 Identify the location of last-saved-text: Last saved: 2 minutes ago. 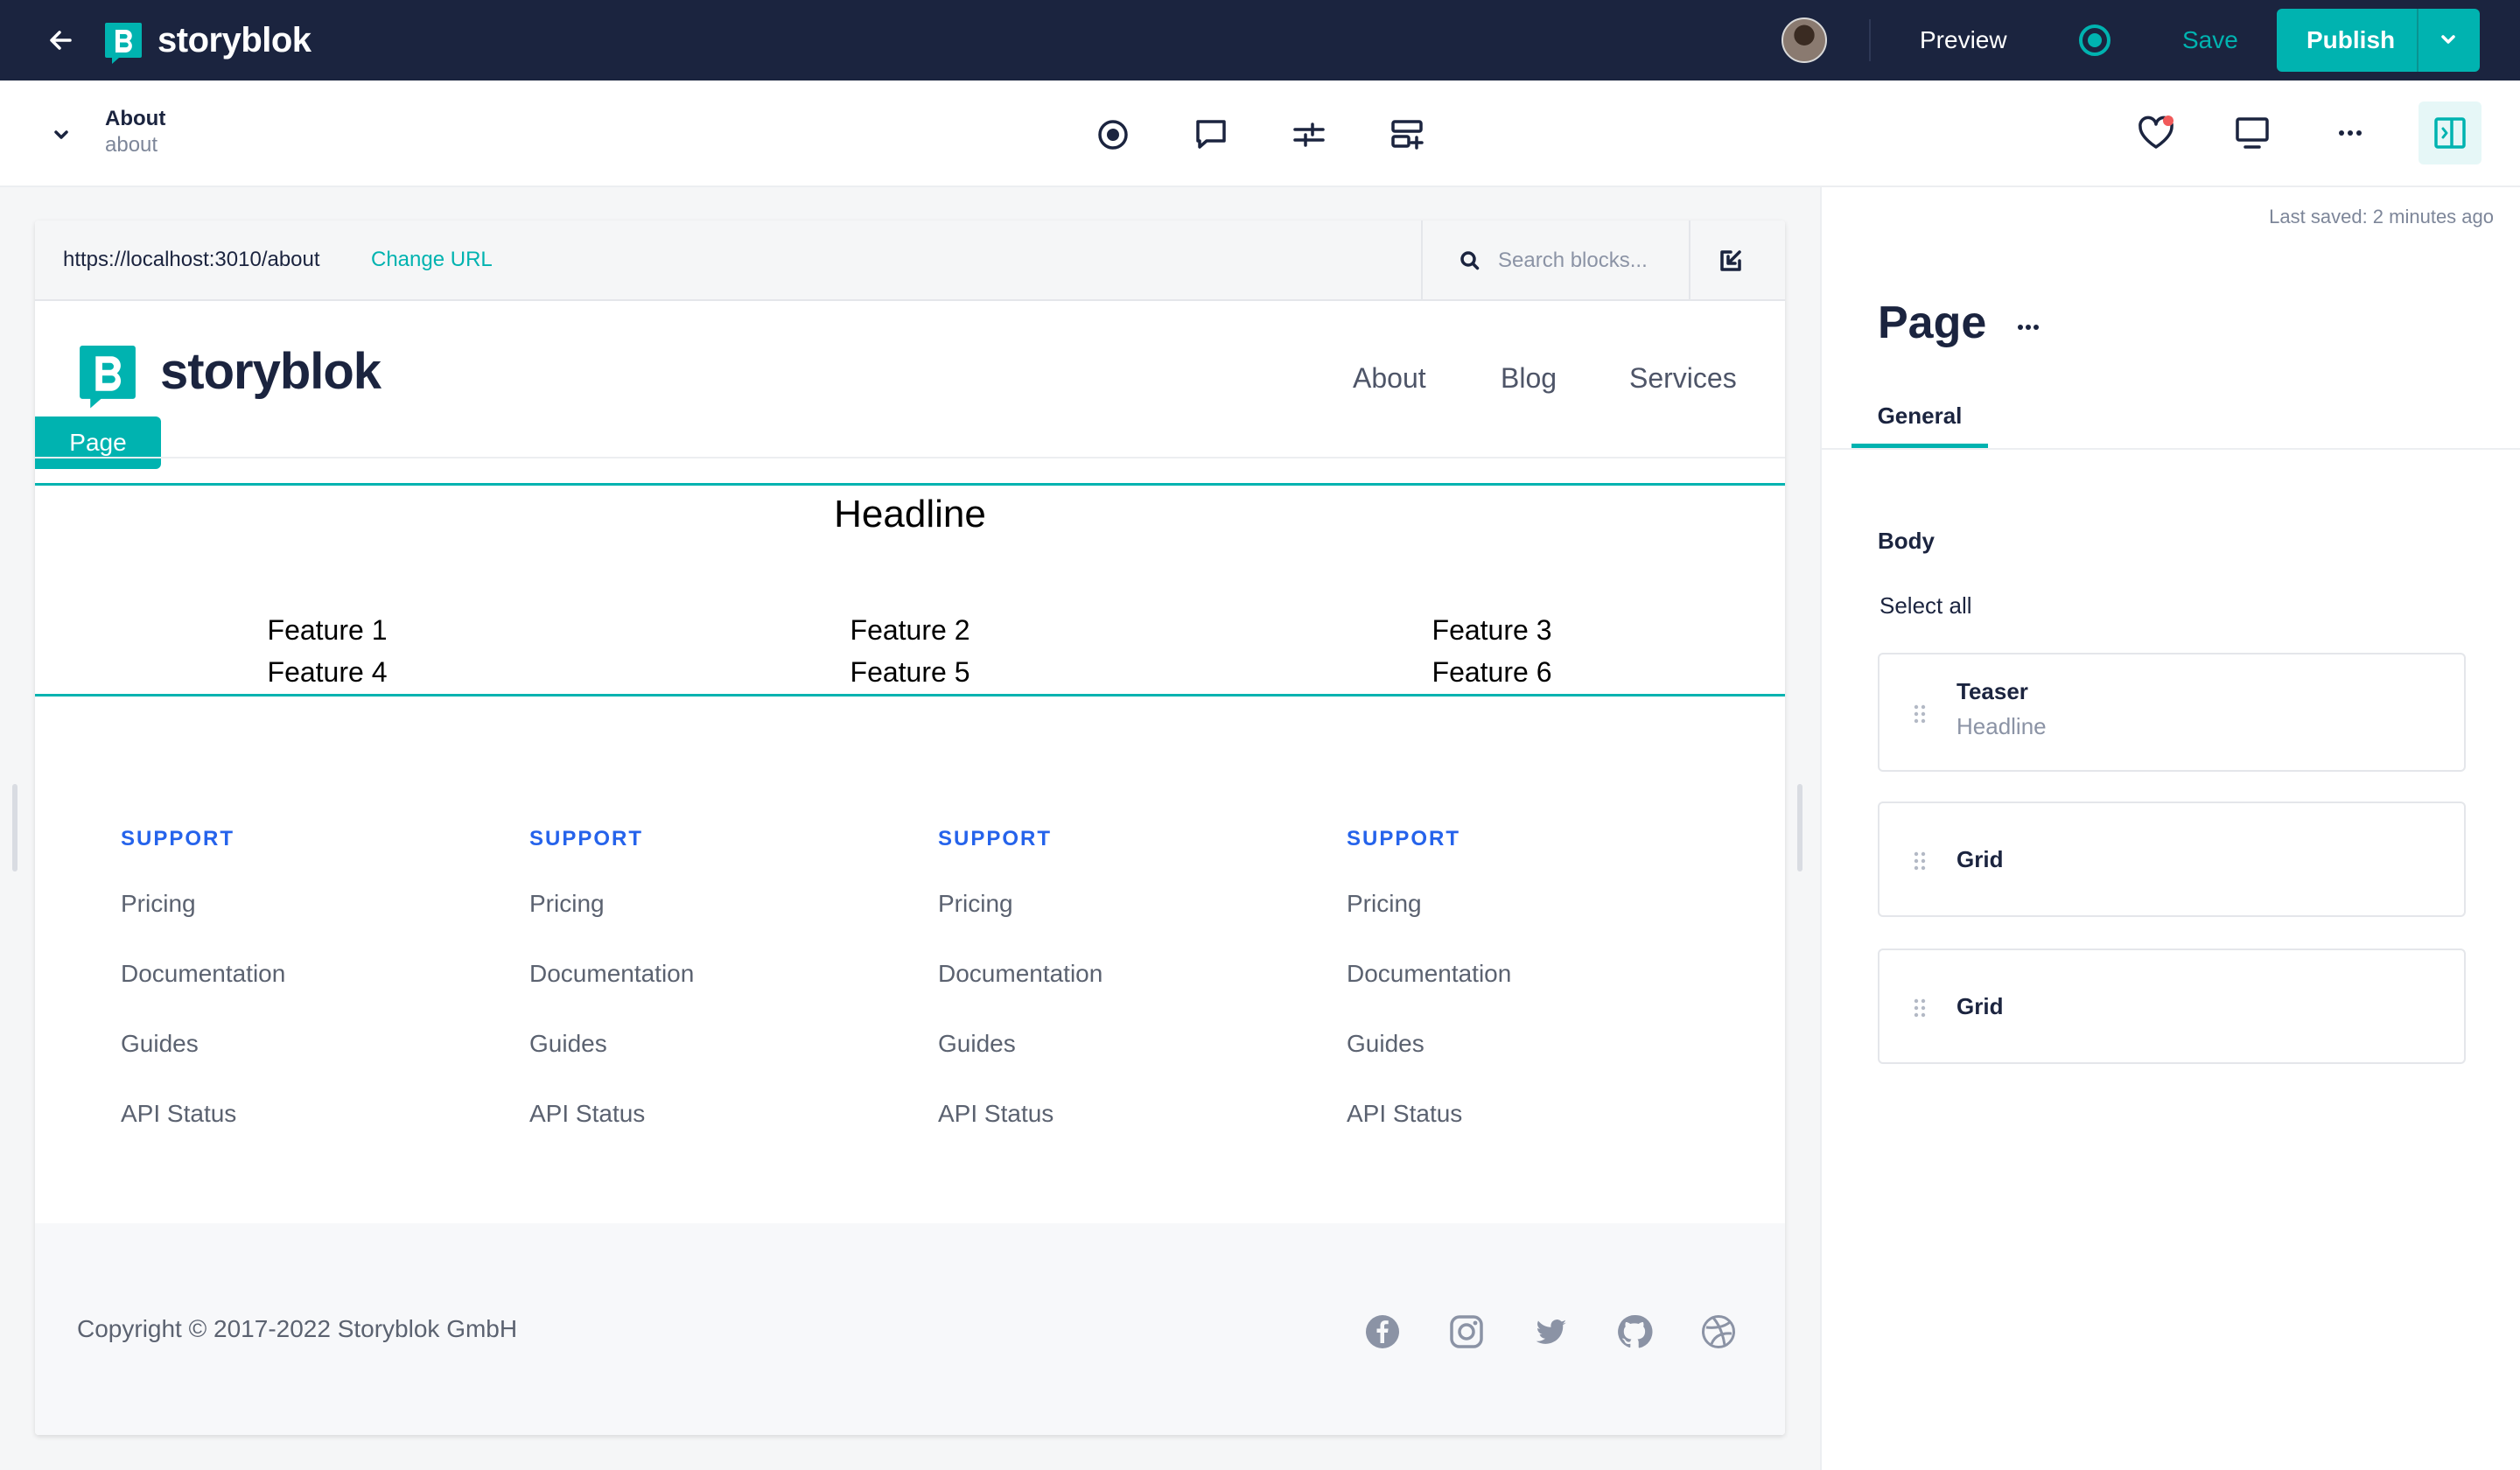
(2381, 217).